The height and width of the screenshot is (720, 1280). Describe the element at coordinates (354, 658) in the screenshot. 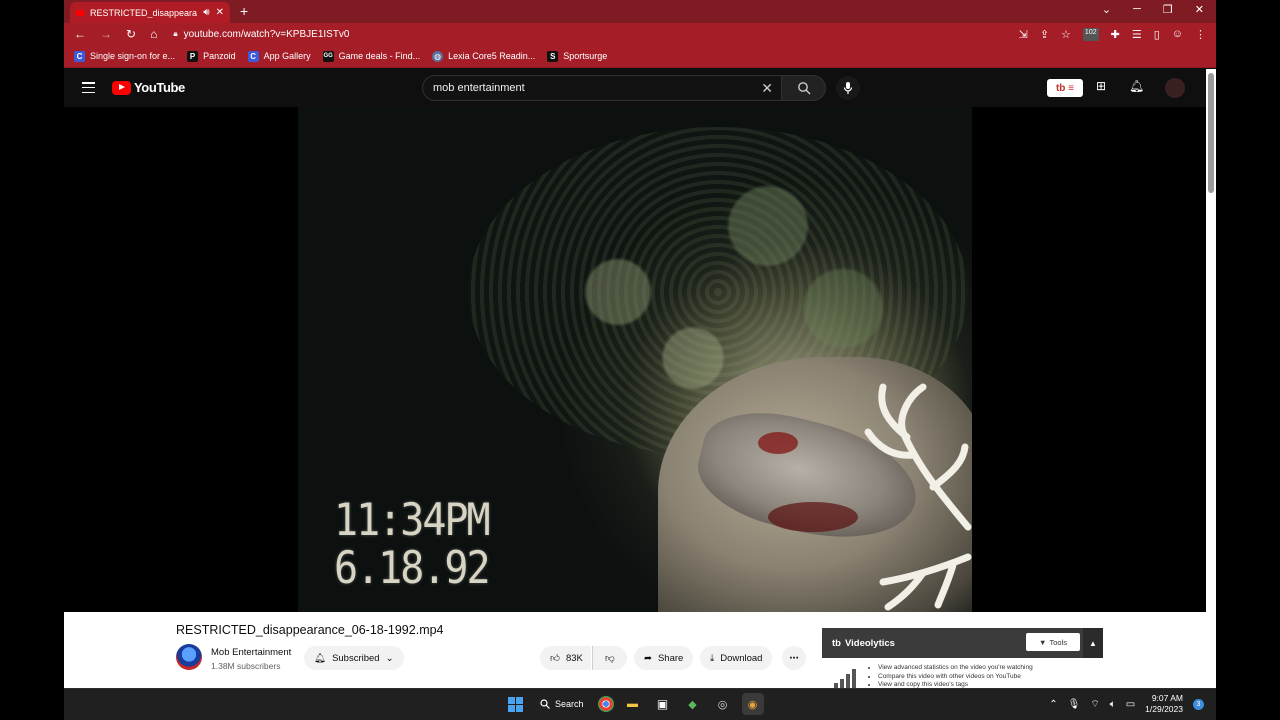

I see `subscribed-button: 🔔︎ Subscribed ⌄` at that location.